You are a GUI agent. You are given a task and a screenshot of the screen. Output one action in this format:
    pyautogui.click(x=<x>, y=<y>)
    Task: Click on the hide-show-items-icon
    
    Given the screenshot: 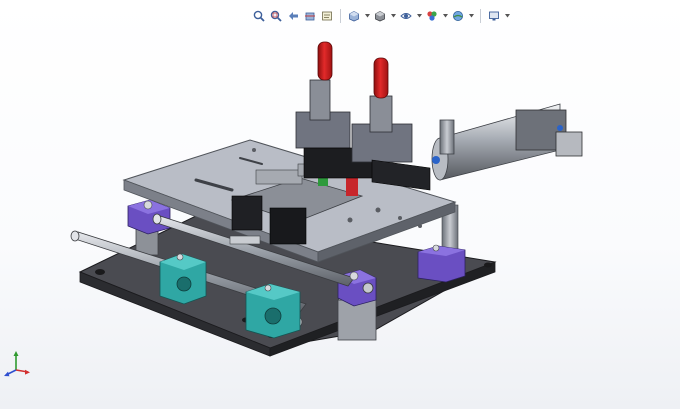 What is the action you would take?
    pyautogui.click(x=406, y=16)
    